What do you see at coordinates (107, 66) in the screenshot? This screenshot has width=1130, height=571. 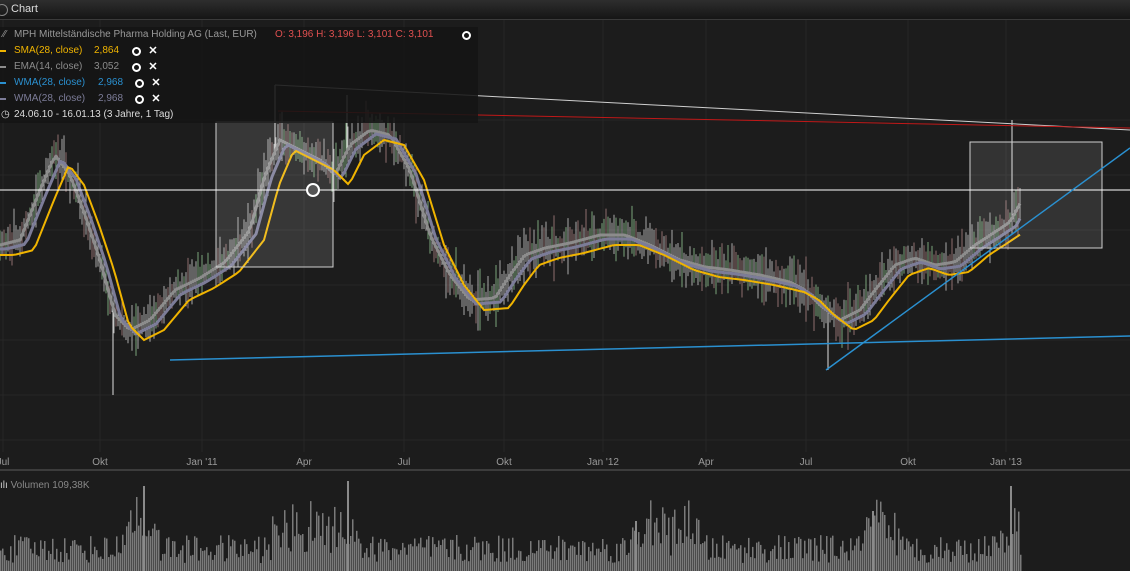 I see `indicator-value: 3,052` at bounding box center [107, 66].